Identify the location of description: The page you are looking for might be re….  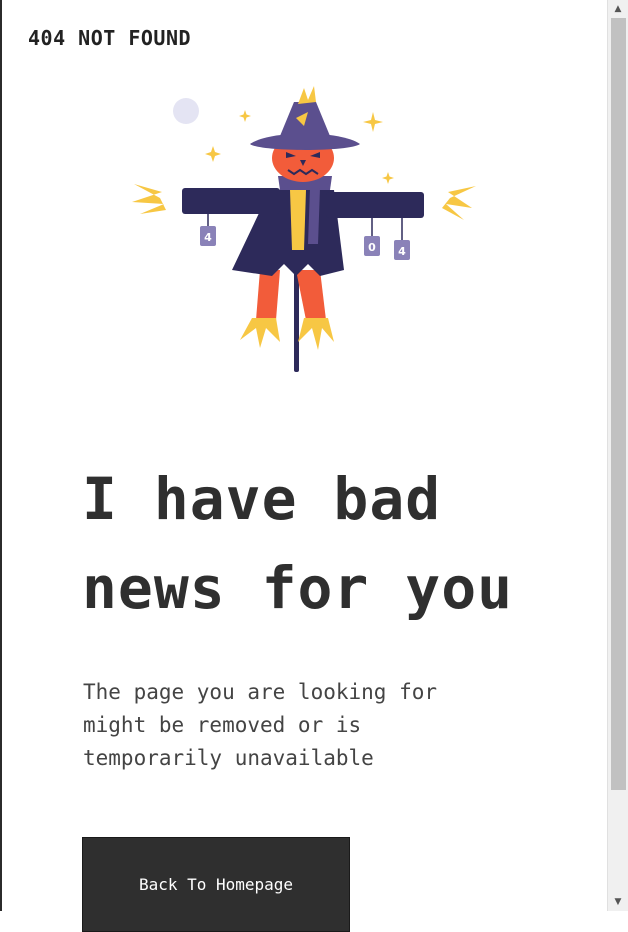
(293, 725).